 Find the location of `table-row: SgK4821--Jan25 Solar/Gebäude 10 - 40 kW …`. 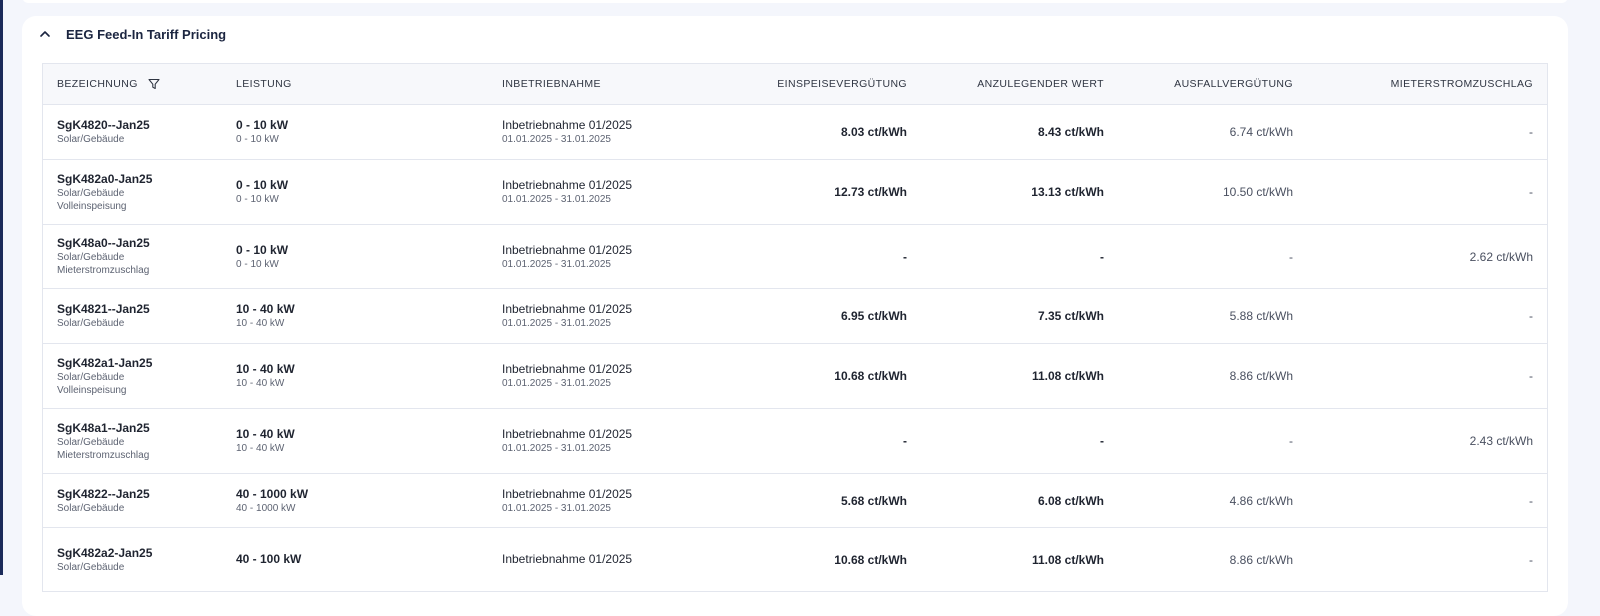

table-row: SgK4821--Jan25 Solar/Gebäude 10 - 40 kW … is located at coordinates (795, 316).